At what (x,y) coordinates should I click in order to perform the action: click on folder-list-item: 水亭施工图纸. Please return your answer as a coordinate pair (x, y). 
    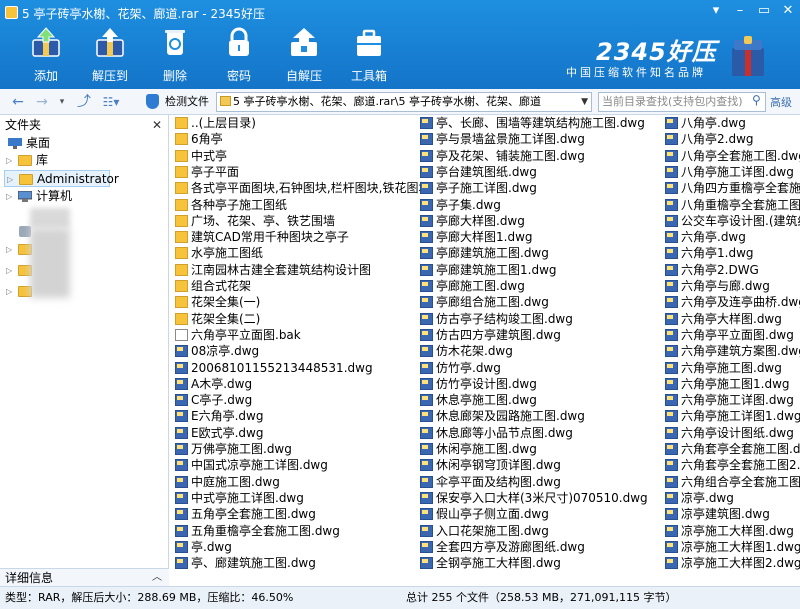
    Looking at the image, I should click on (293, 253).